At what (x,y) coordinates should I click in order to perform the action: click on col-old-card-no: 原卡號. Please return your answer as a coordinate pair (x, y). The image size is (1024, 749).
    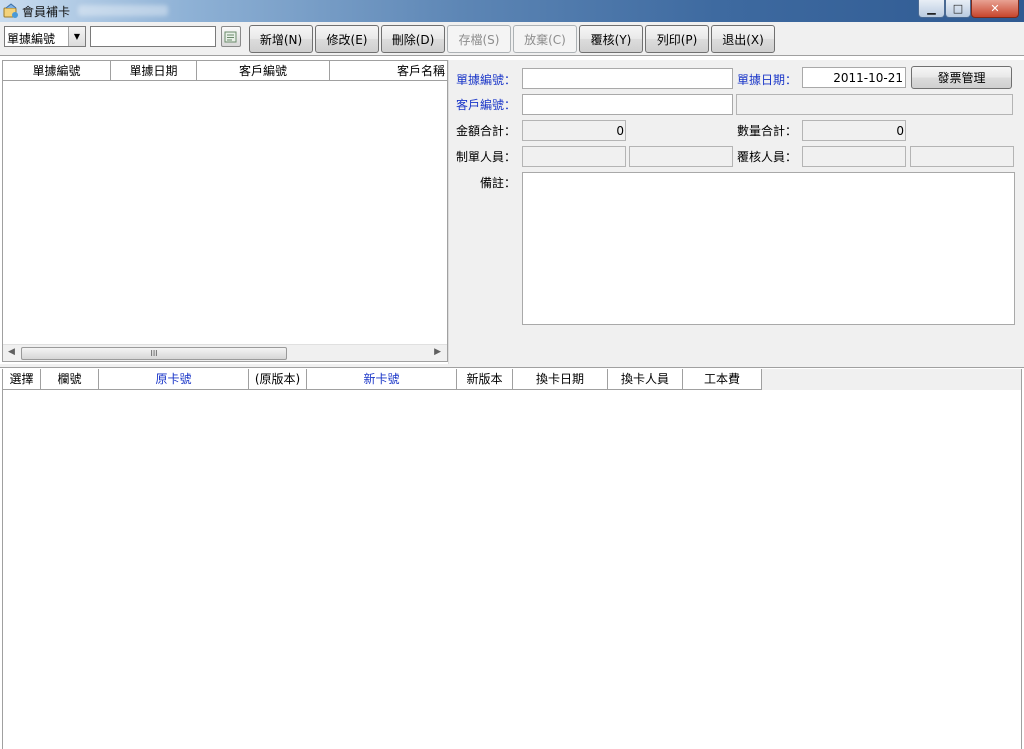
    Looking at the image, I should click on (174, 379).